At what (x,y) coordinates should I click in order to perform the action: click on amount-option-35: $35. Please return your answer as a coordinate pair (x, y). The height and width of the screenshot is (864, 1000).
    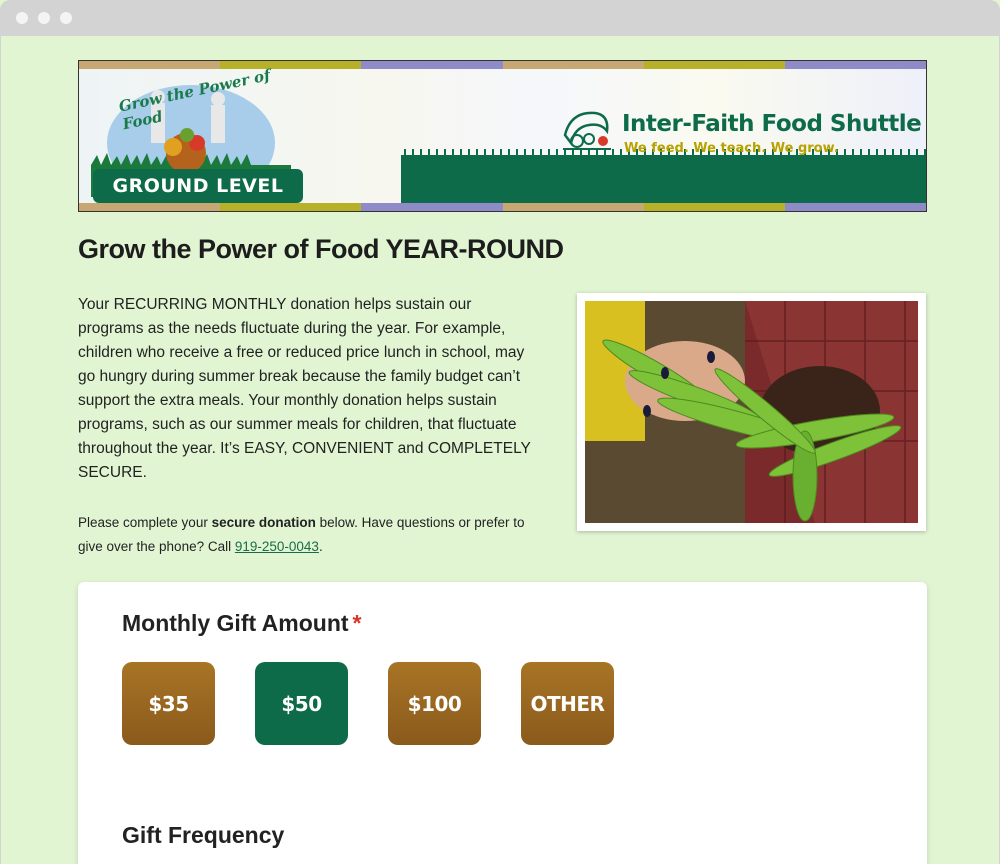
    Looking at the image, I should click on (168, 703).